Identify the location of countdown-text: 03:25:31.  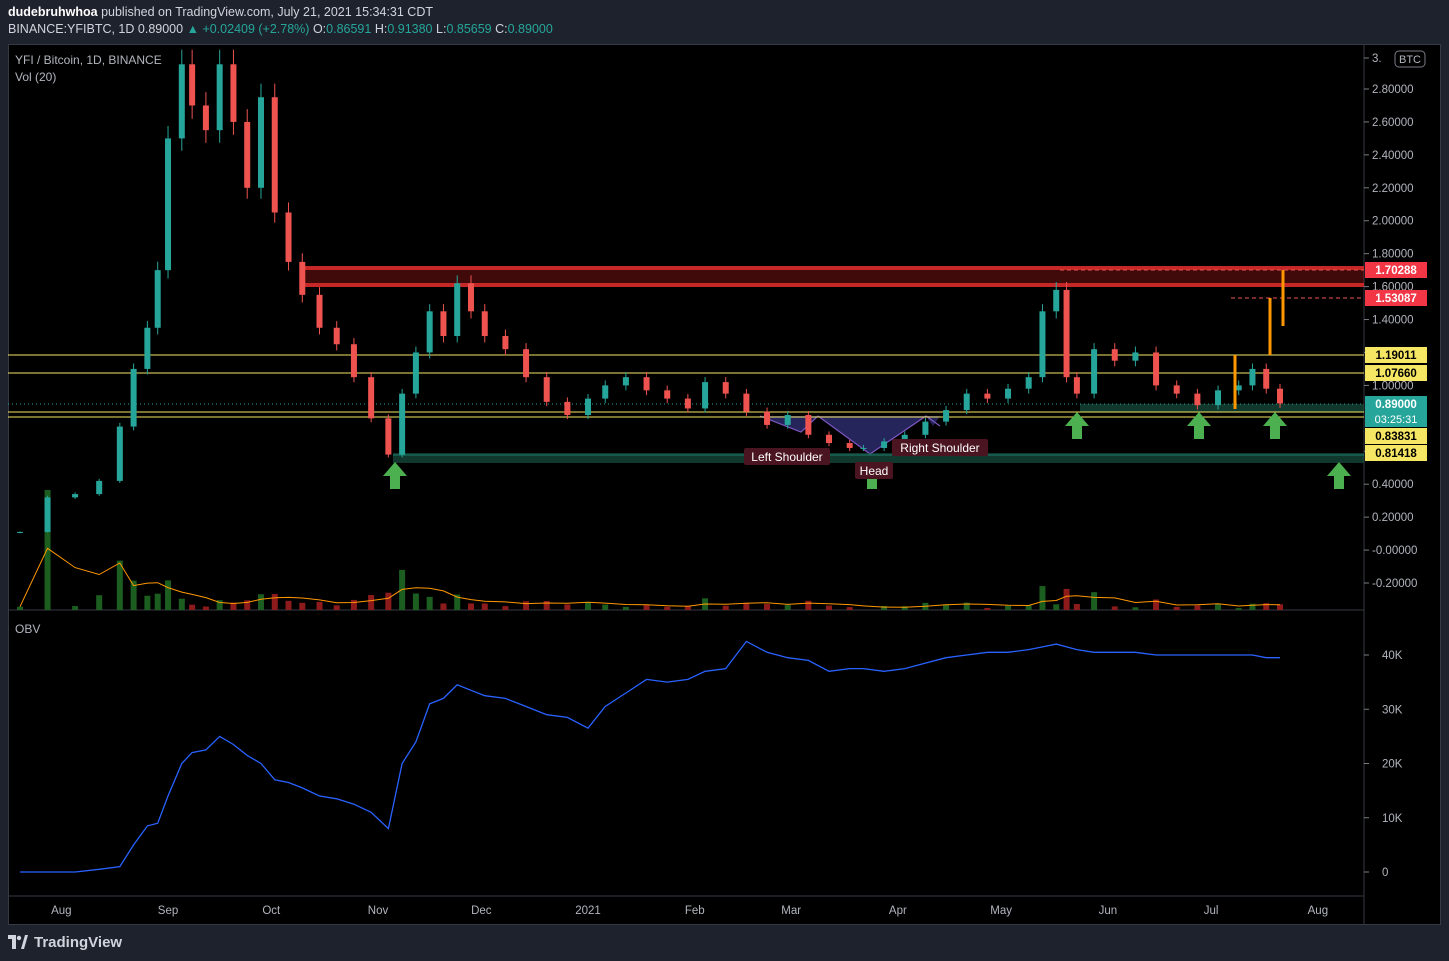
(1396, 420).